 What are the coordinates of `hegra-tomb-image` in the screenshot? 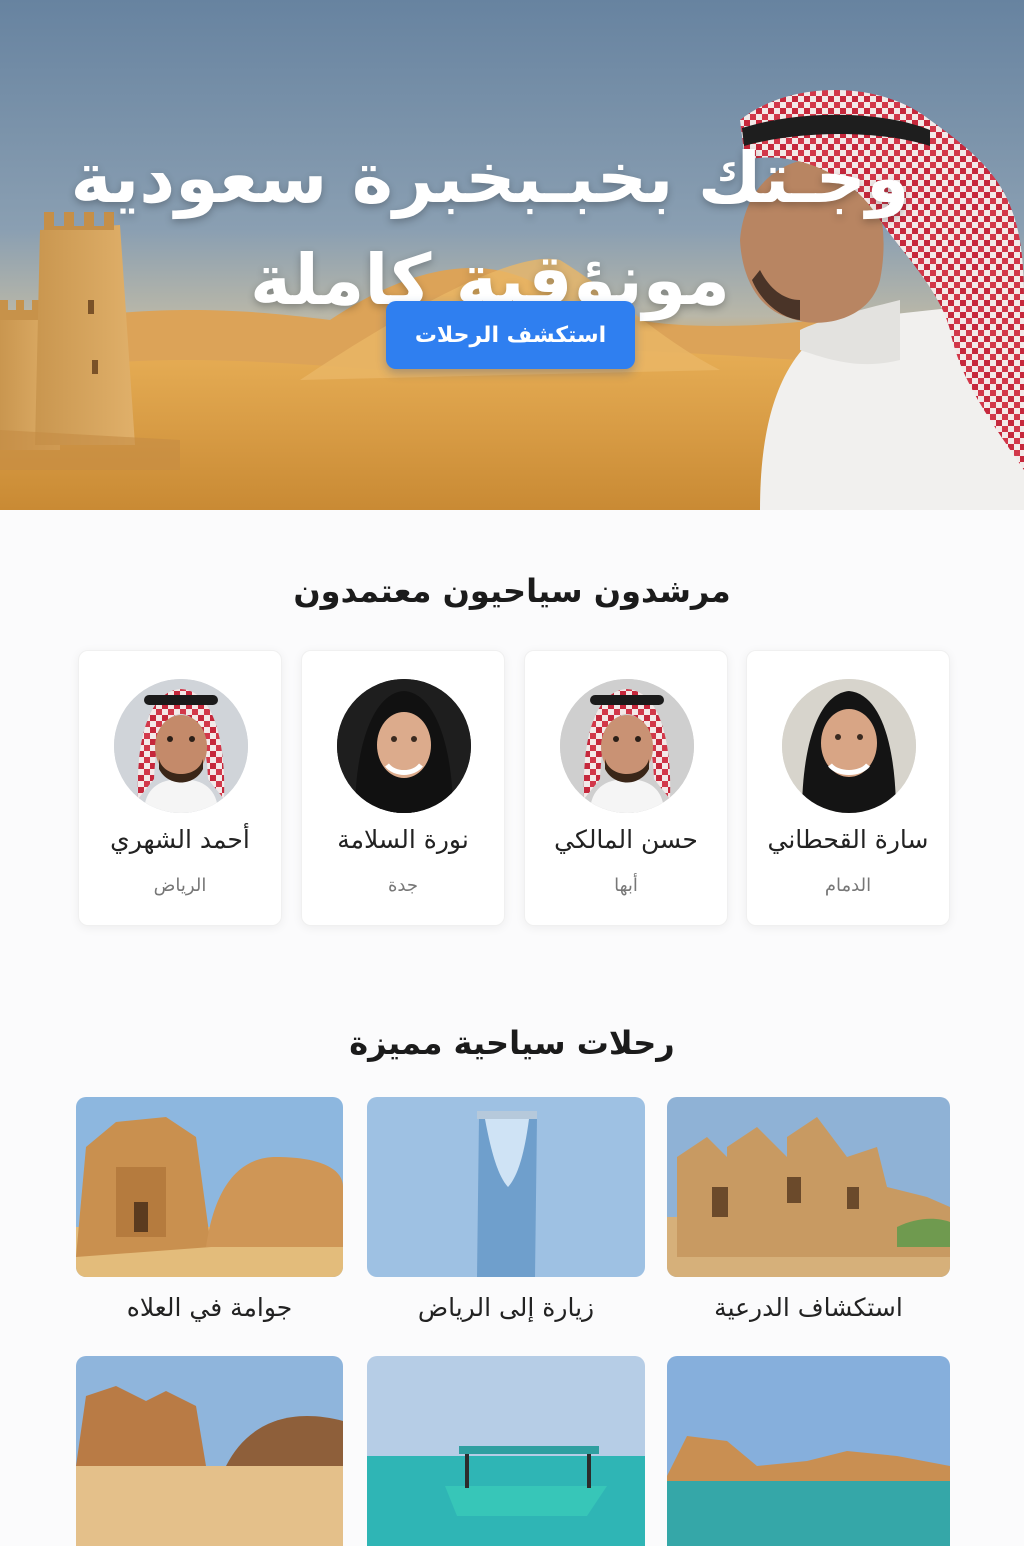 It's located at (209, 1187).